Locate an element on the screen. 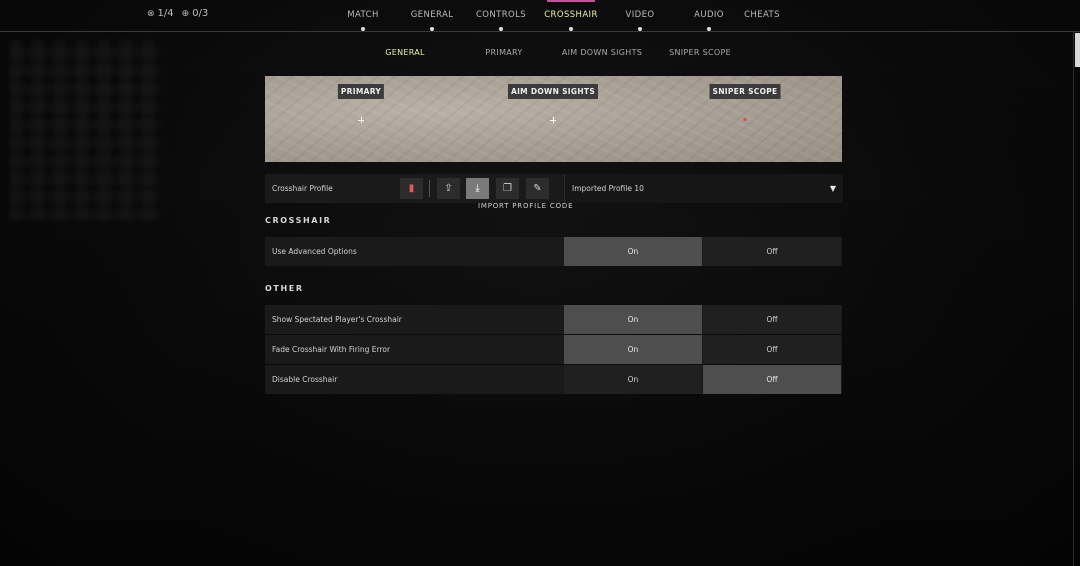 This screenshot has height=566, width=1080. option-label: Fade Crosshair With Firing Error is located at coordinates (331, 349).